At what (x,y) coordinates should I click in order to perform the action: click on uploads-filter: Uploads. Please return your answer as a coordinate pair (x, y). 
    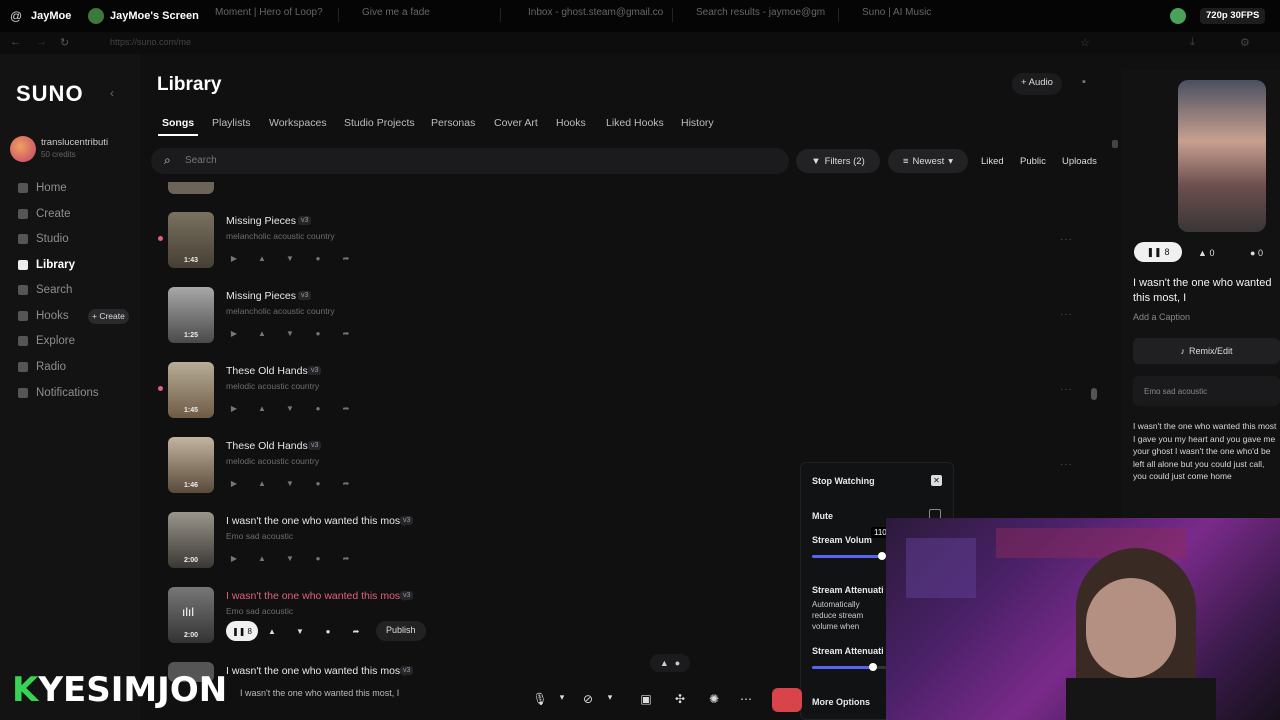
    Looking at the image, I should click on (1079, 161).